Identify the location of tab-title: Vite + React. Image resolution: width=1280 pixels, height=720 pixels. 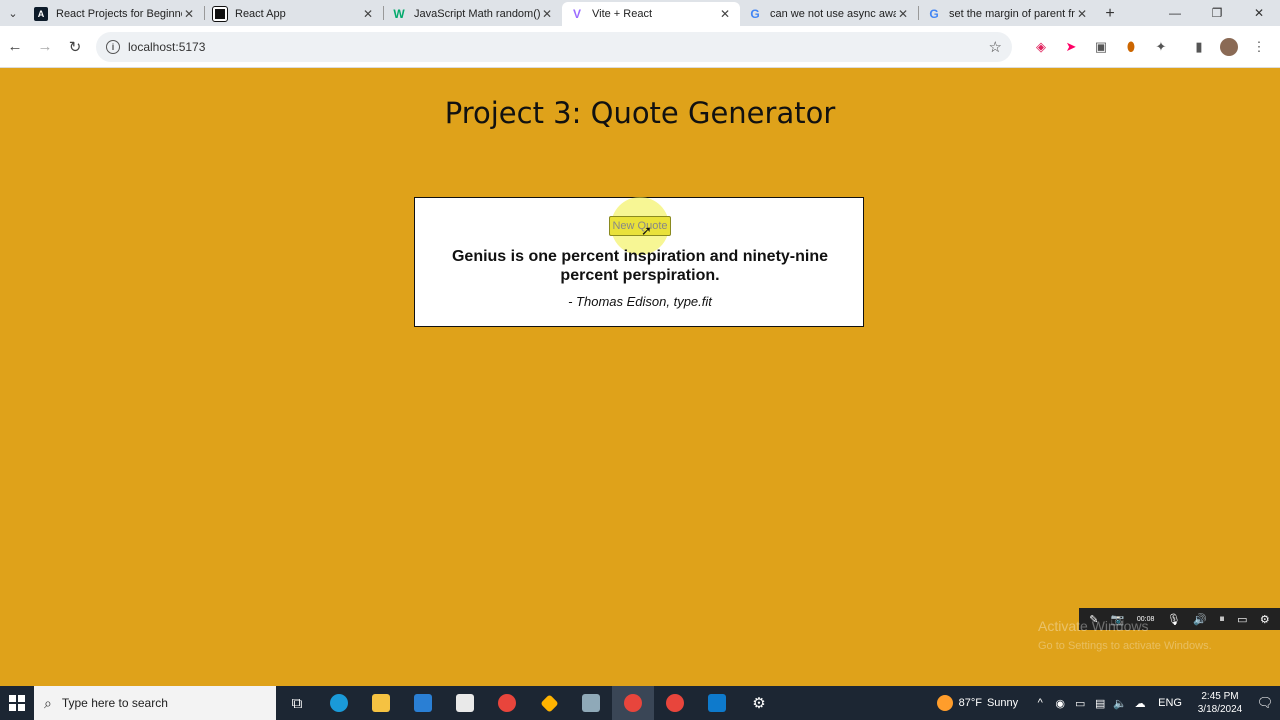
(622, 14).